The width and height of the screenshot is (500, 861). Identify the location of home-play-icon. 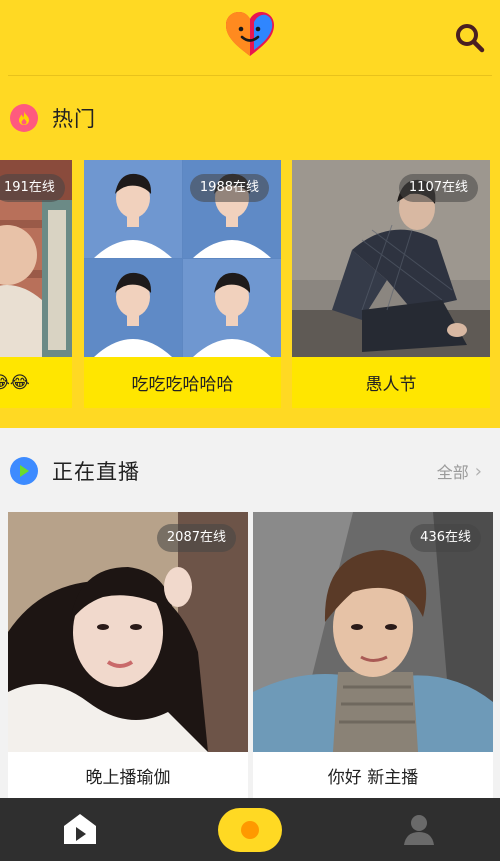
(80, 829).